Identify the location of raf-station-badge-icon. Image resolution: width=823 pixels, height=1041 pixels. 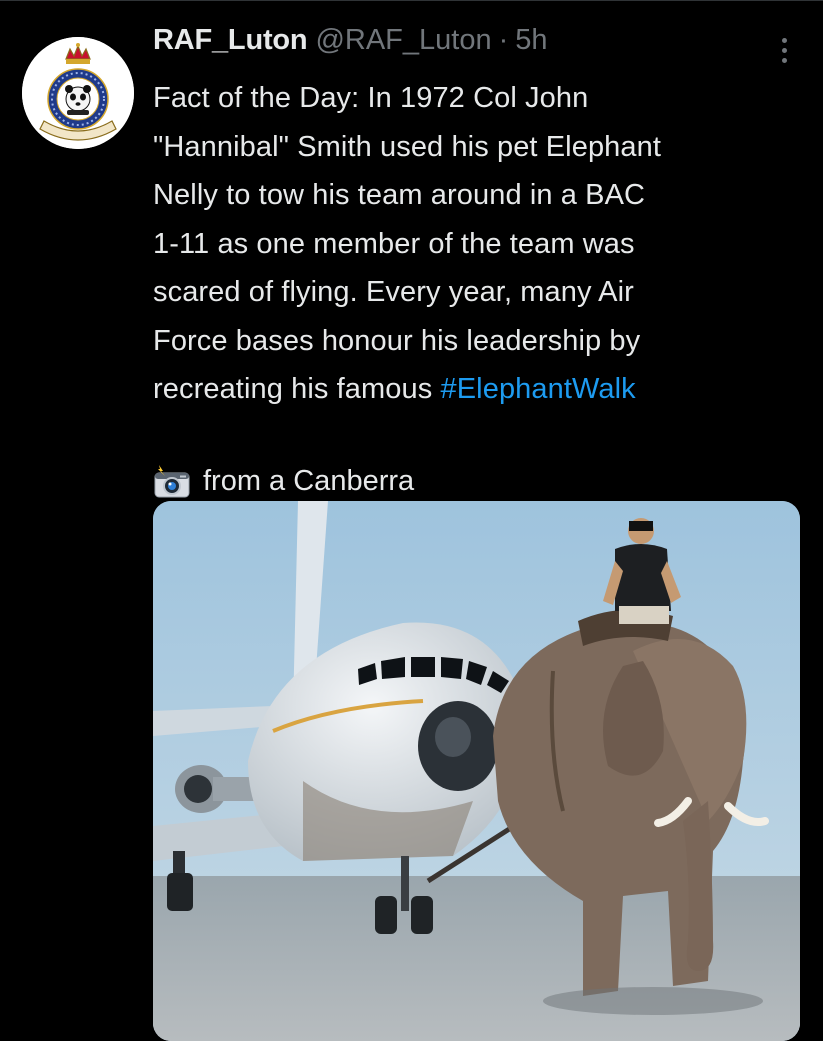
(78, 93).